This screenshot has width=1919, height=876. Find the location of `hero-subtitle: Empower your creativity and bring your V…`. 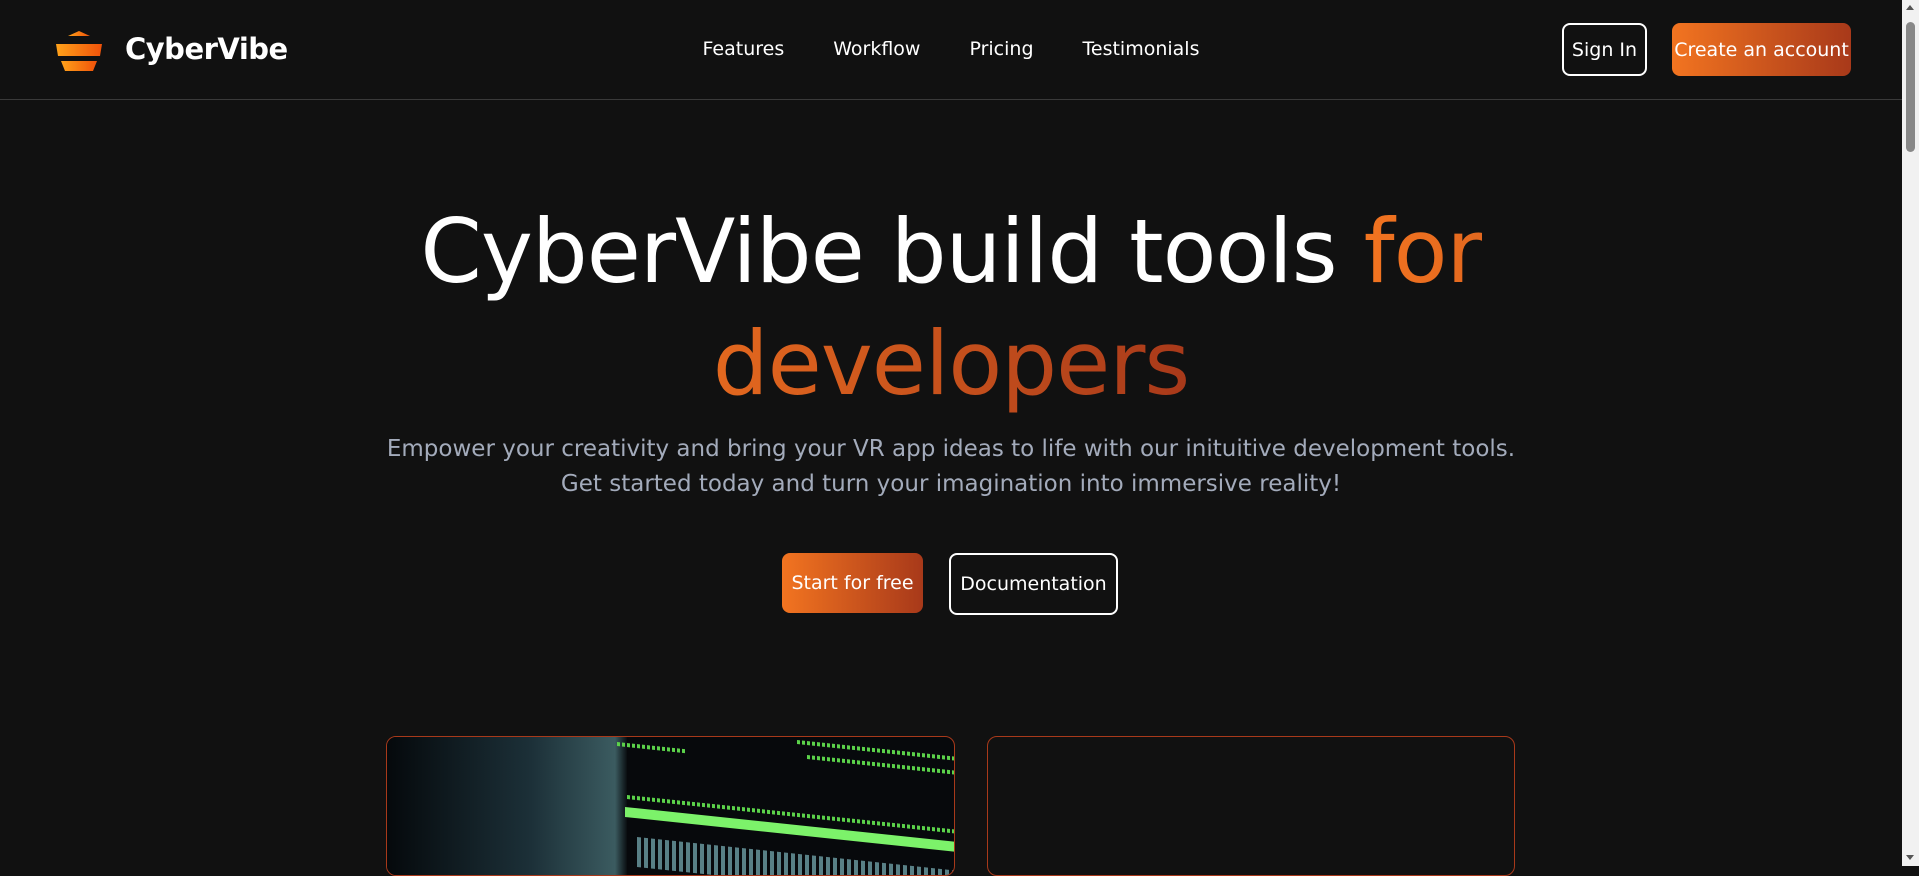

hero-subtitle: Empower your creativity and bring your V… is located at coordinates (951, 467).